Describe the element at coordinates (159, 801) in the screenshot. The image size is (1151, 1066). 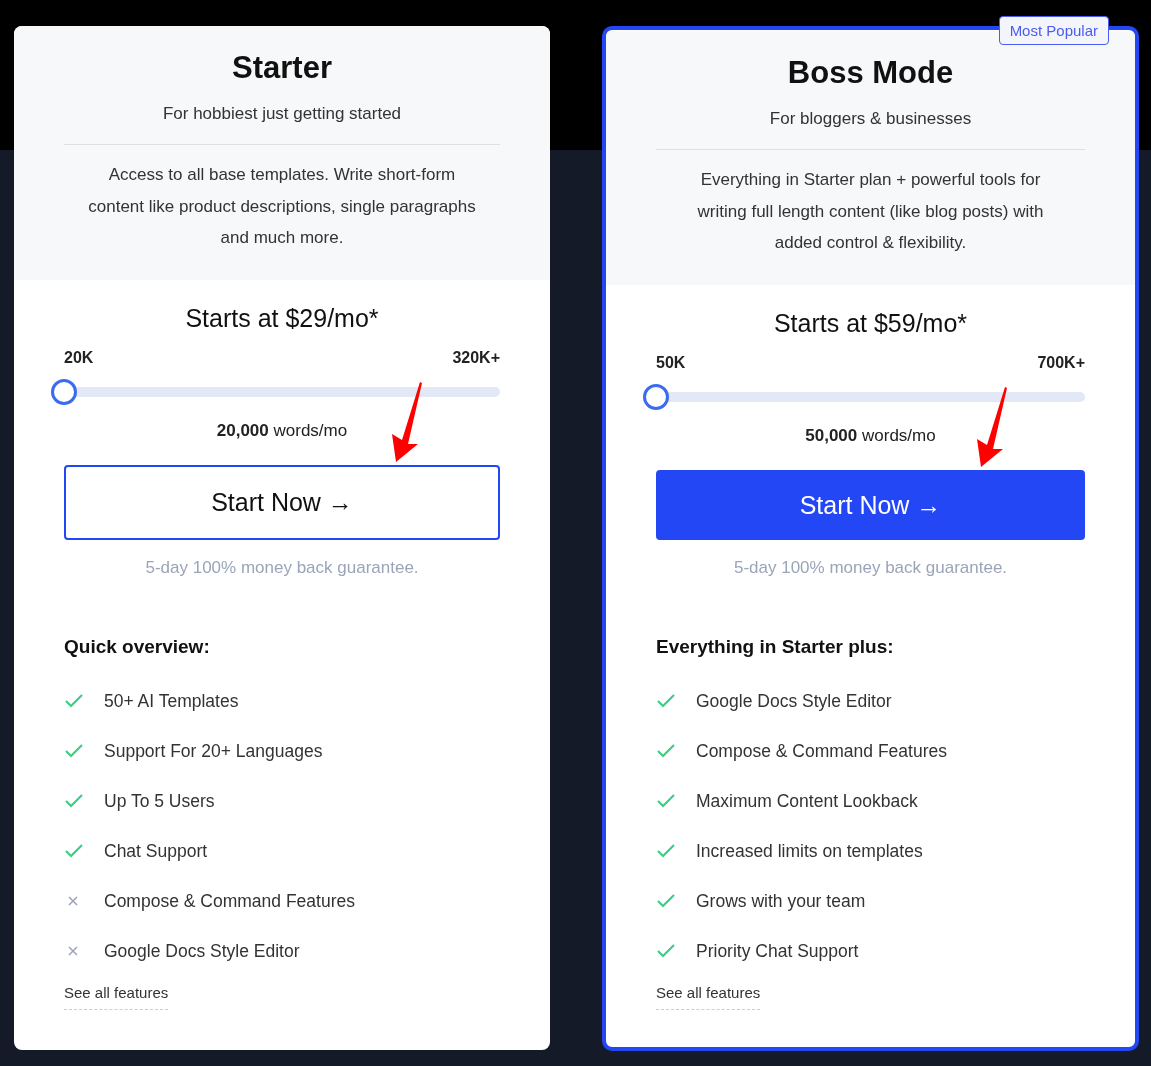
I see `feature-label: Up To 5 Users` at that location.